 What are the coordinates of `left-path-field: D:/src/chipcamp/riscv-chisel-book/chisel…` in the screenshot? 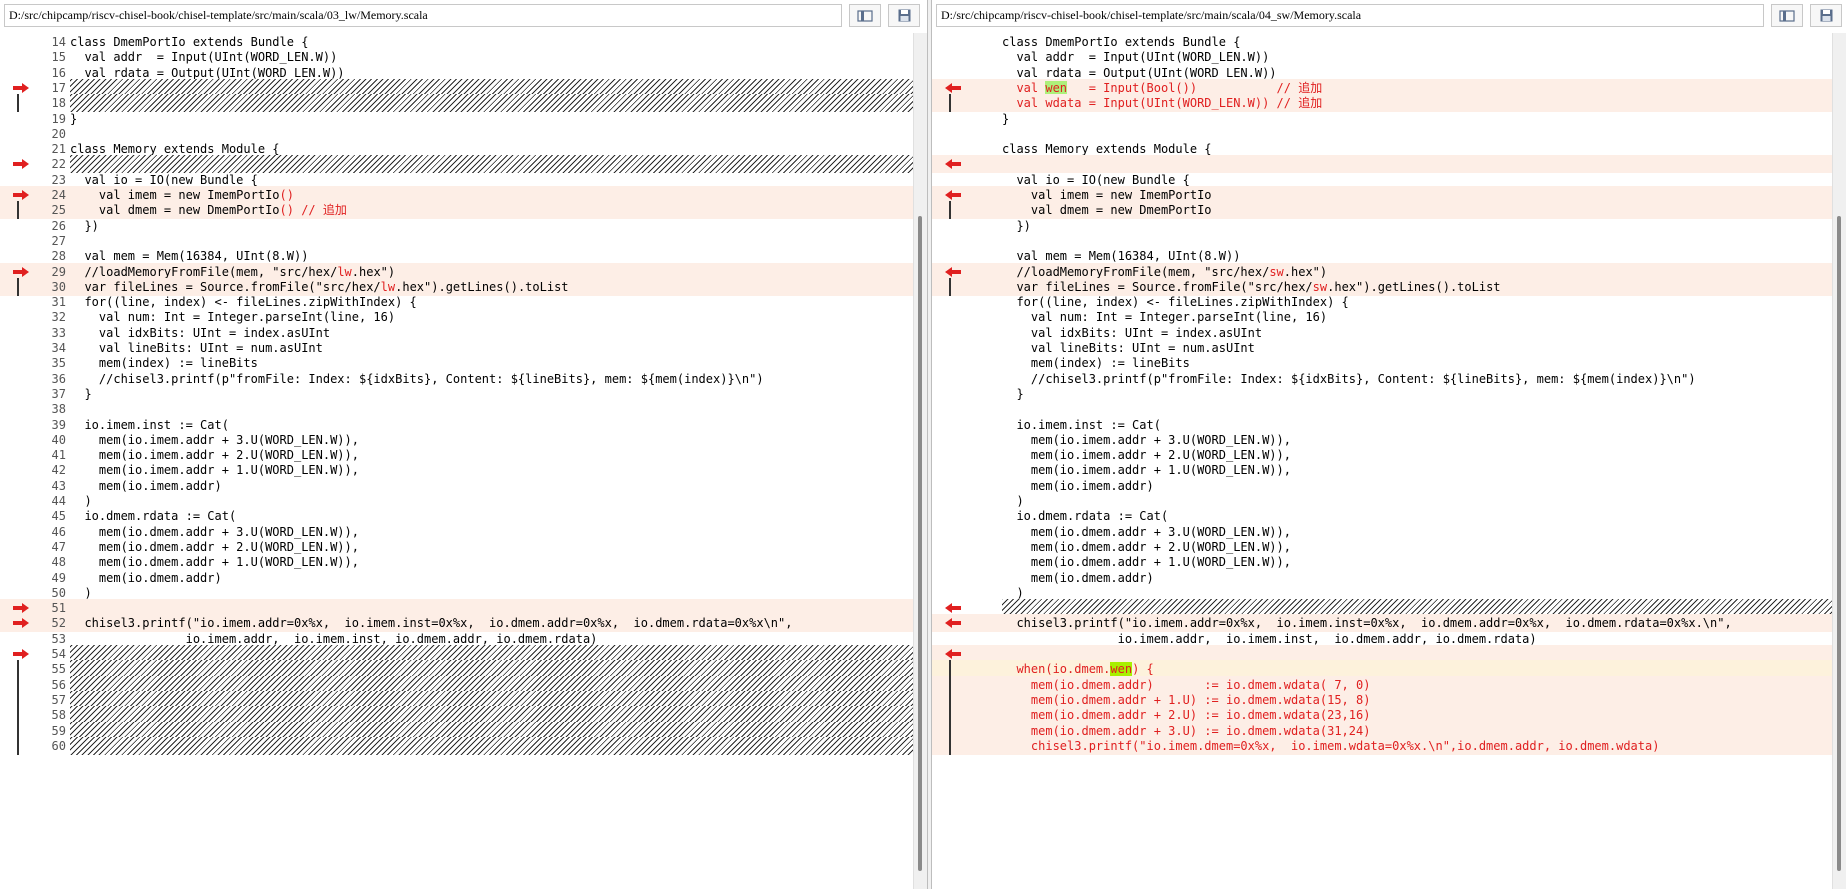 It's located at (423, 15).